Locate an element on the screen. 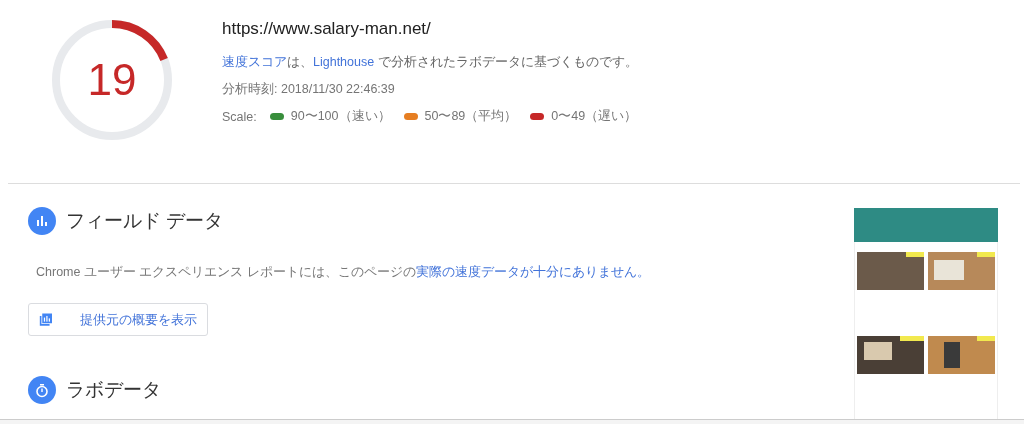 The image size is (1024, 424). analysis-time: 分析時刻: 2018/11/30 22:46:39 is located at coordinates (309, 89).